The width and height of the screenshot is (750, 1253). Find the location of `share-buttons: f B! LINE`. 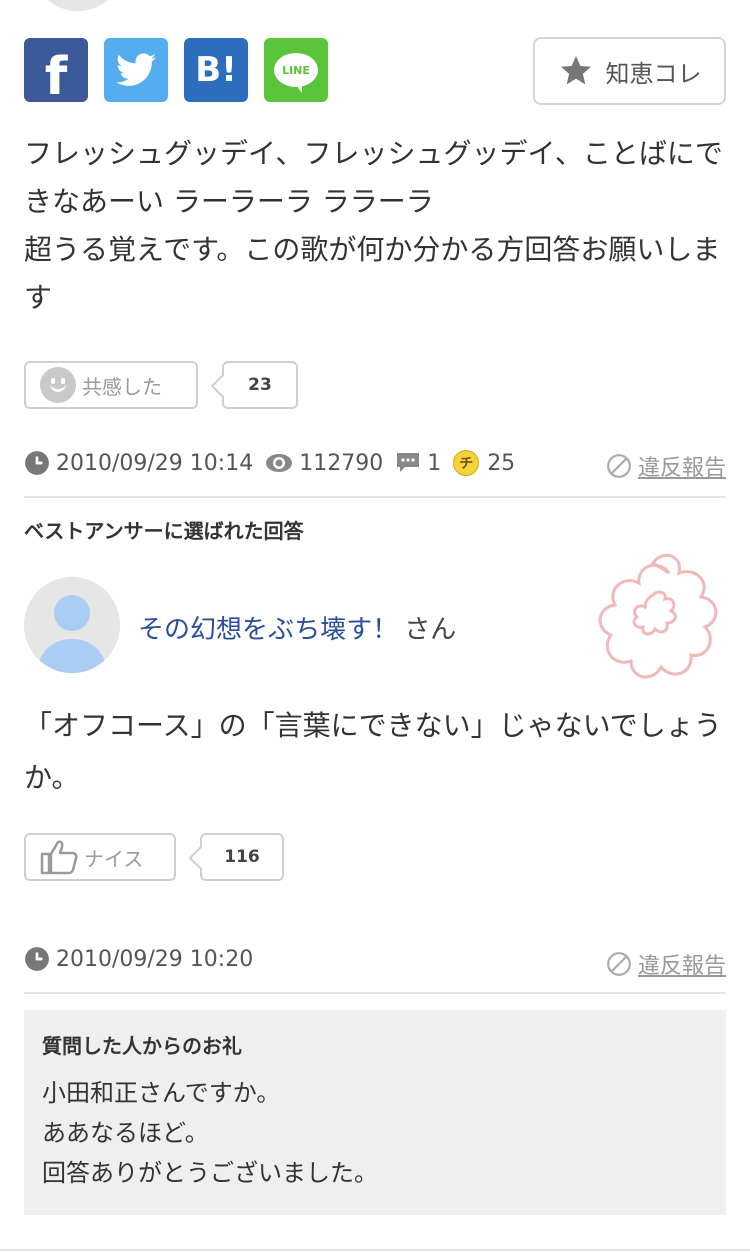

share-buttons: f B! LINE is located at coordinates (176, 72).